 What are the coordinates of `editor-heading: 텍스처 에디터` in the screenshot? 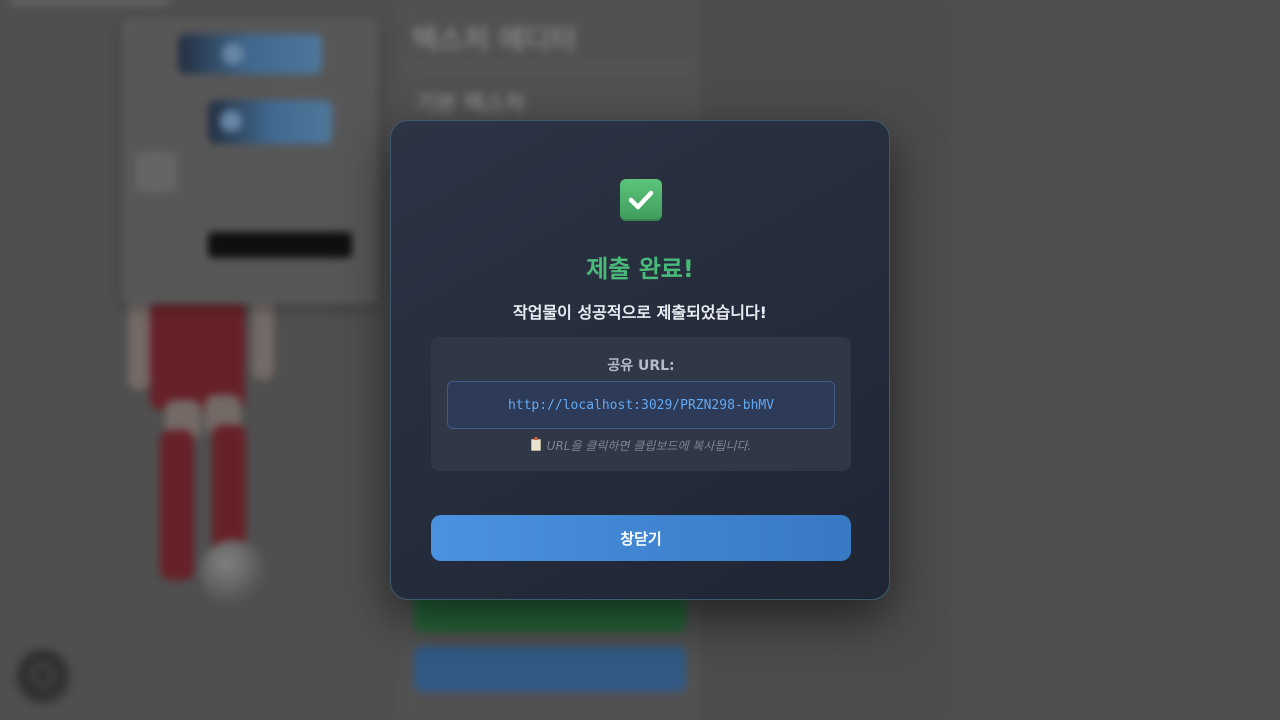 It's located at (494, 39).